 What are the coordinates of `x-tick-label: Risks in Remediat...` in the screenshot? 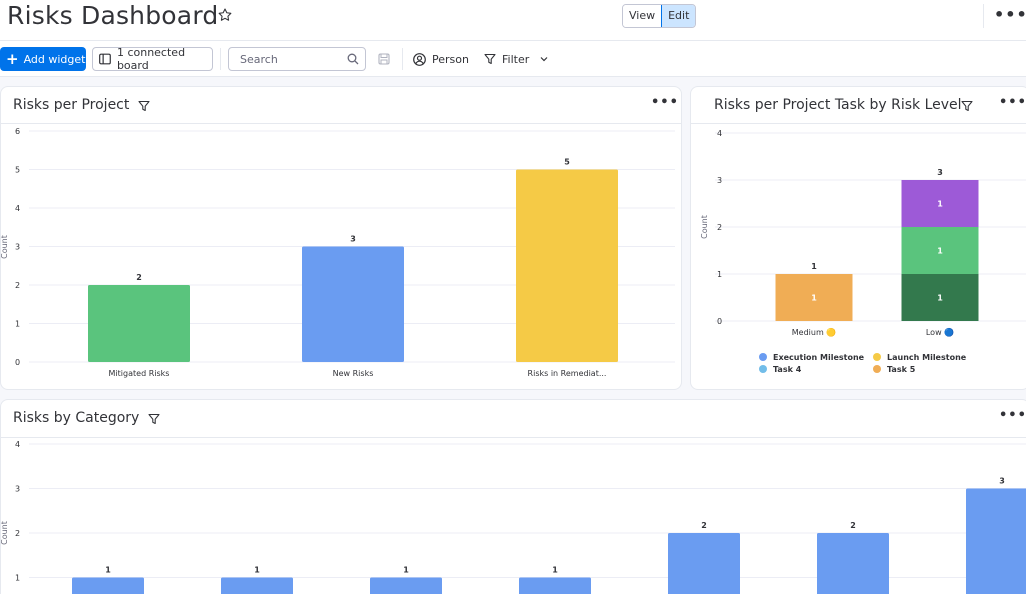 It's located at (567, 373).